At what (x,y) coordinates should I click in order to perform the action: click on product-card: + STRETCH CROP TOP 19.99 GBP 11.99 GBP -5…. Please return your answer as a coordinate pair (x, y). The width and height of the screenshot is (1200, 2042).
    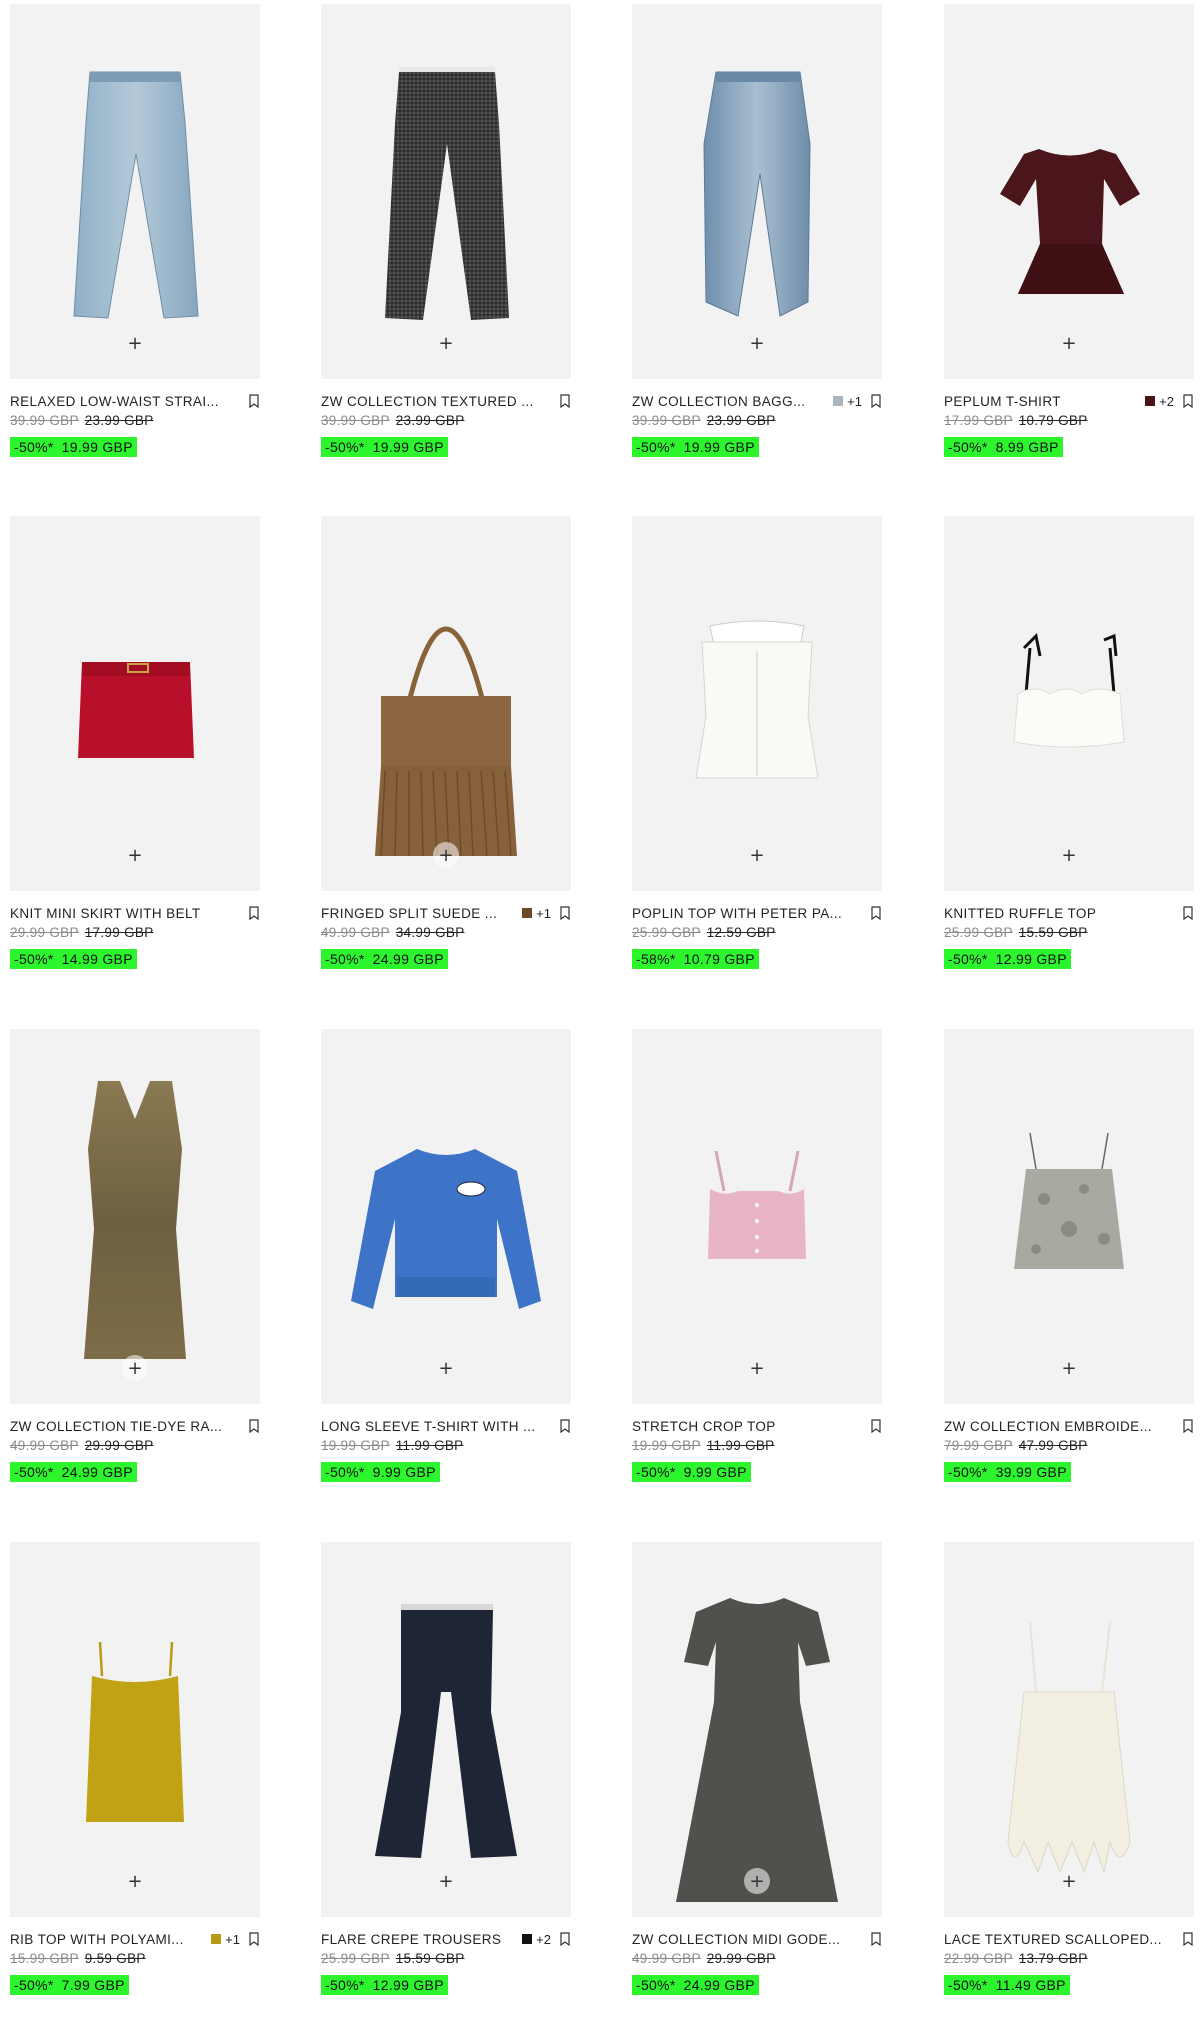
    Looking at the image, I should click on (757, 1279).